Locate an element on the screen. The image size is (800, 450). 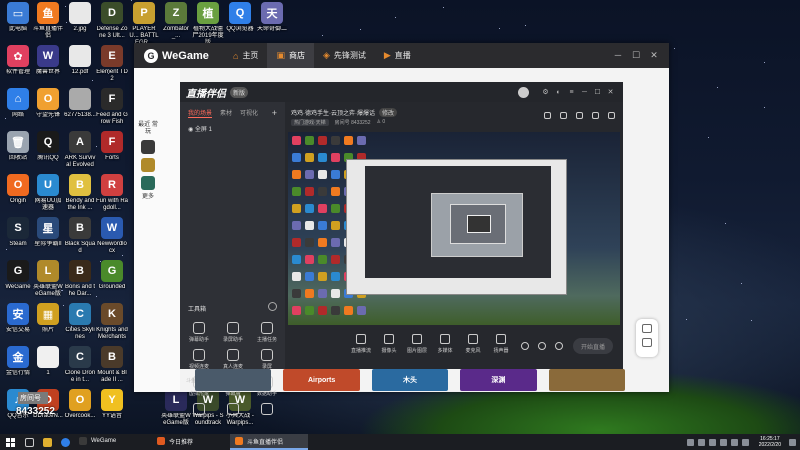
source-control-button: 扬声器 is located at coordinates (501, 344).